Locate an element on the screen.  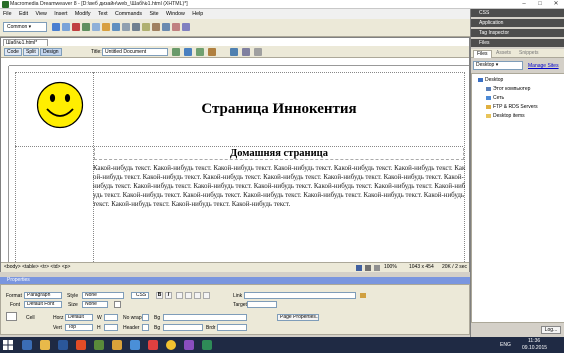
browser-taskbar-icon is located at coordinates (135, 345).